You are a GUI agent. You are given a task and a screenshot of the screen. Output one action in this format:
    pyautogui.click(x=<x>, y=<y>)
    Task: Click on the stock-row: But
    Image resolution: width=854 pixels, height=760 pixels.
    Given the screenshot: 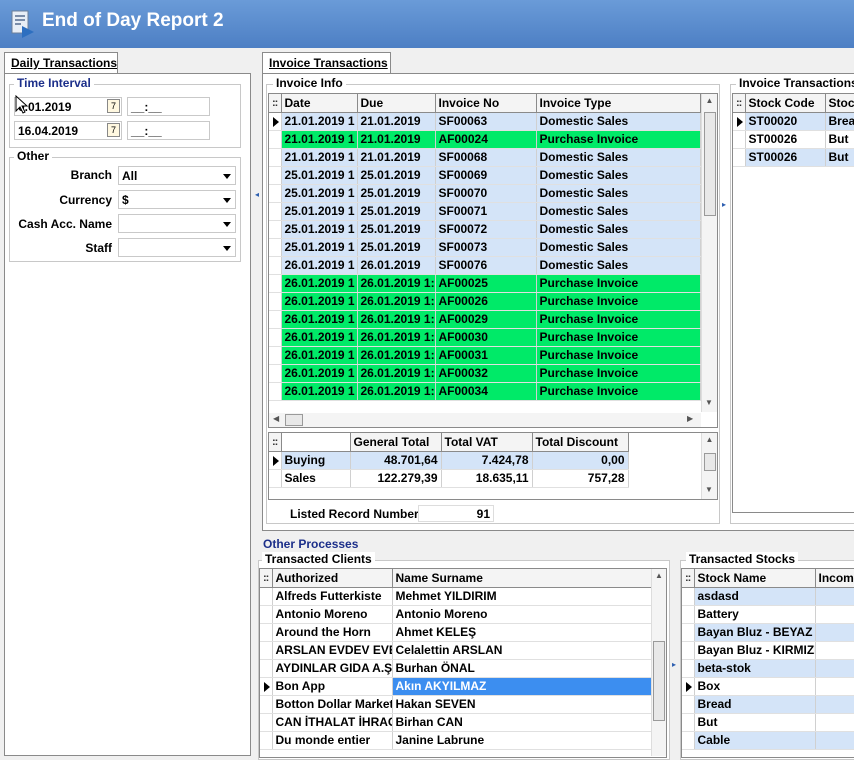 What is the action you would take?
    pyautogui.click(x=768, y=722)
    